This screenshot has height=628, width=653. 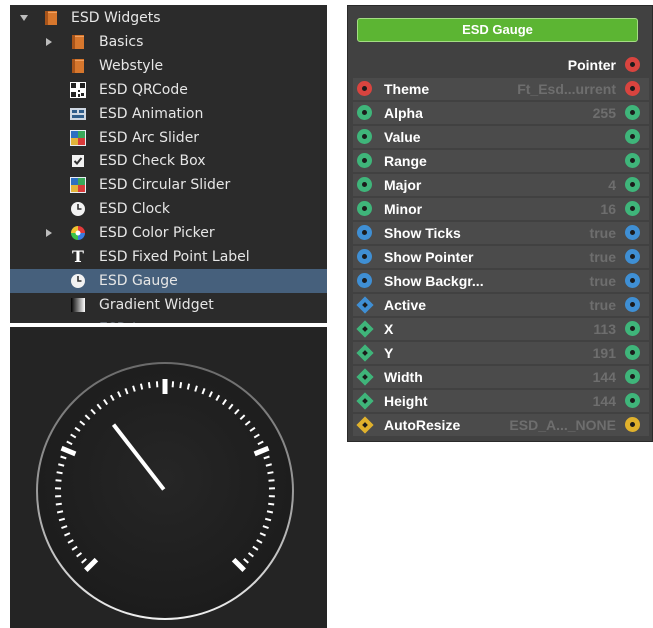 I want to click on property-range: Range, so click(x=501, y=161).